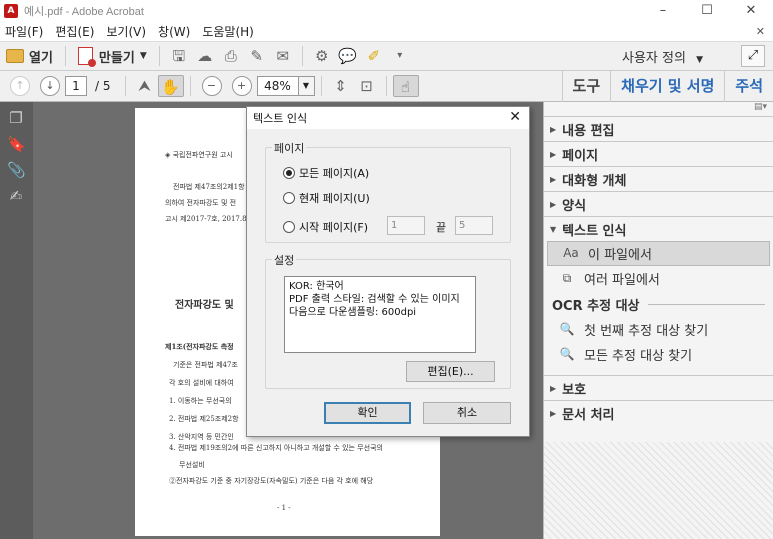 The width and height of the screenshot is (773, 539). What do you see at coordinates (322, 56) in the screenshot?
I see `settings-gear-icon: ⚙` at bounding box center [322, 56].